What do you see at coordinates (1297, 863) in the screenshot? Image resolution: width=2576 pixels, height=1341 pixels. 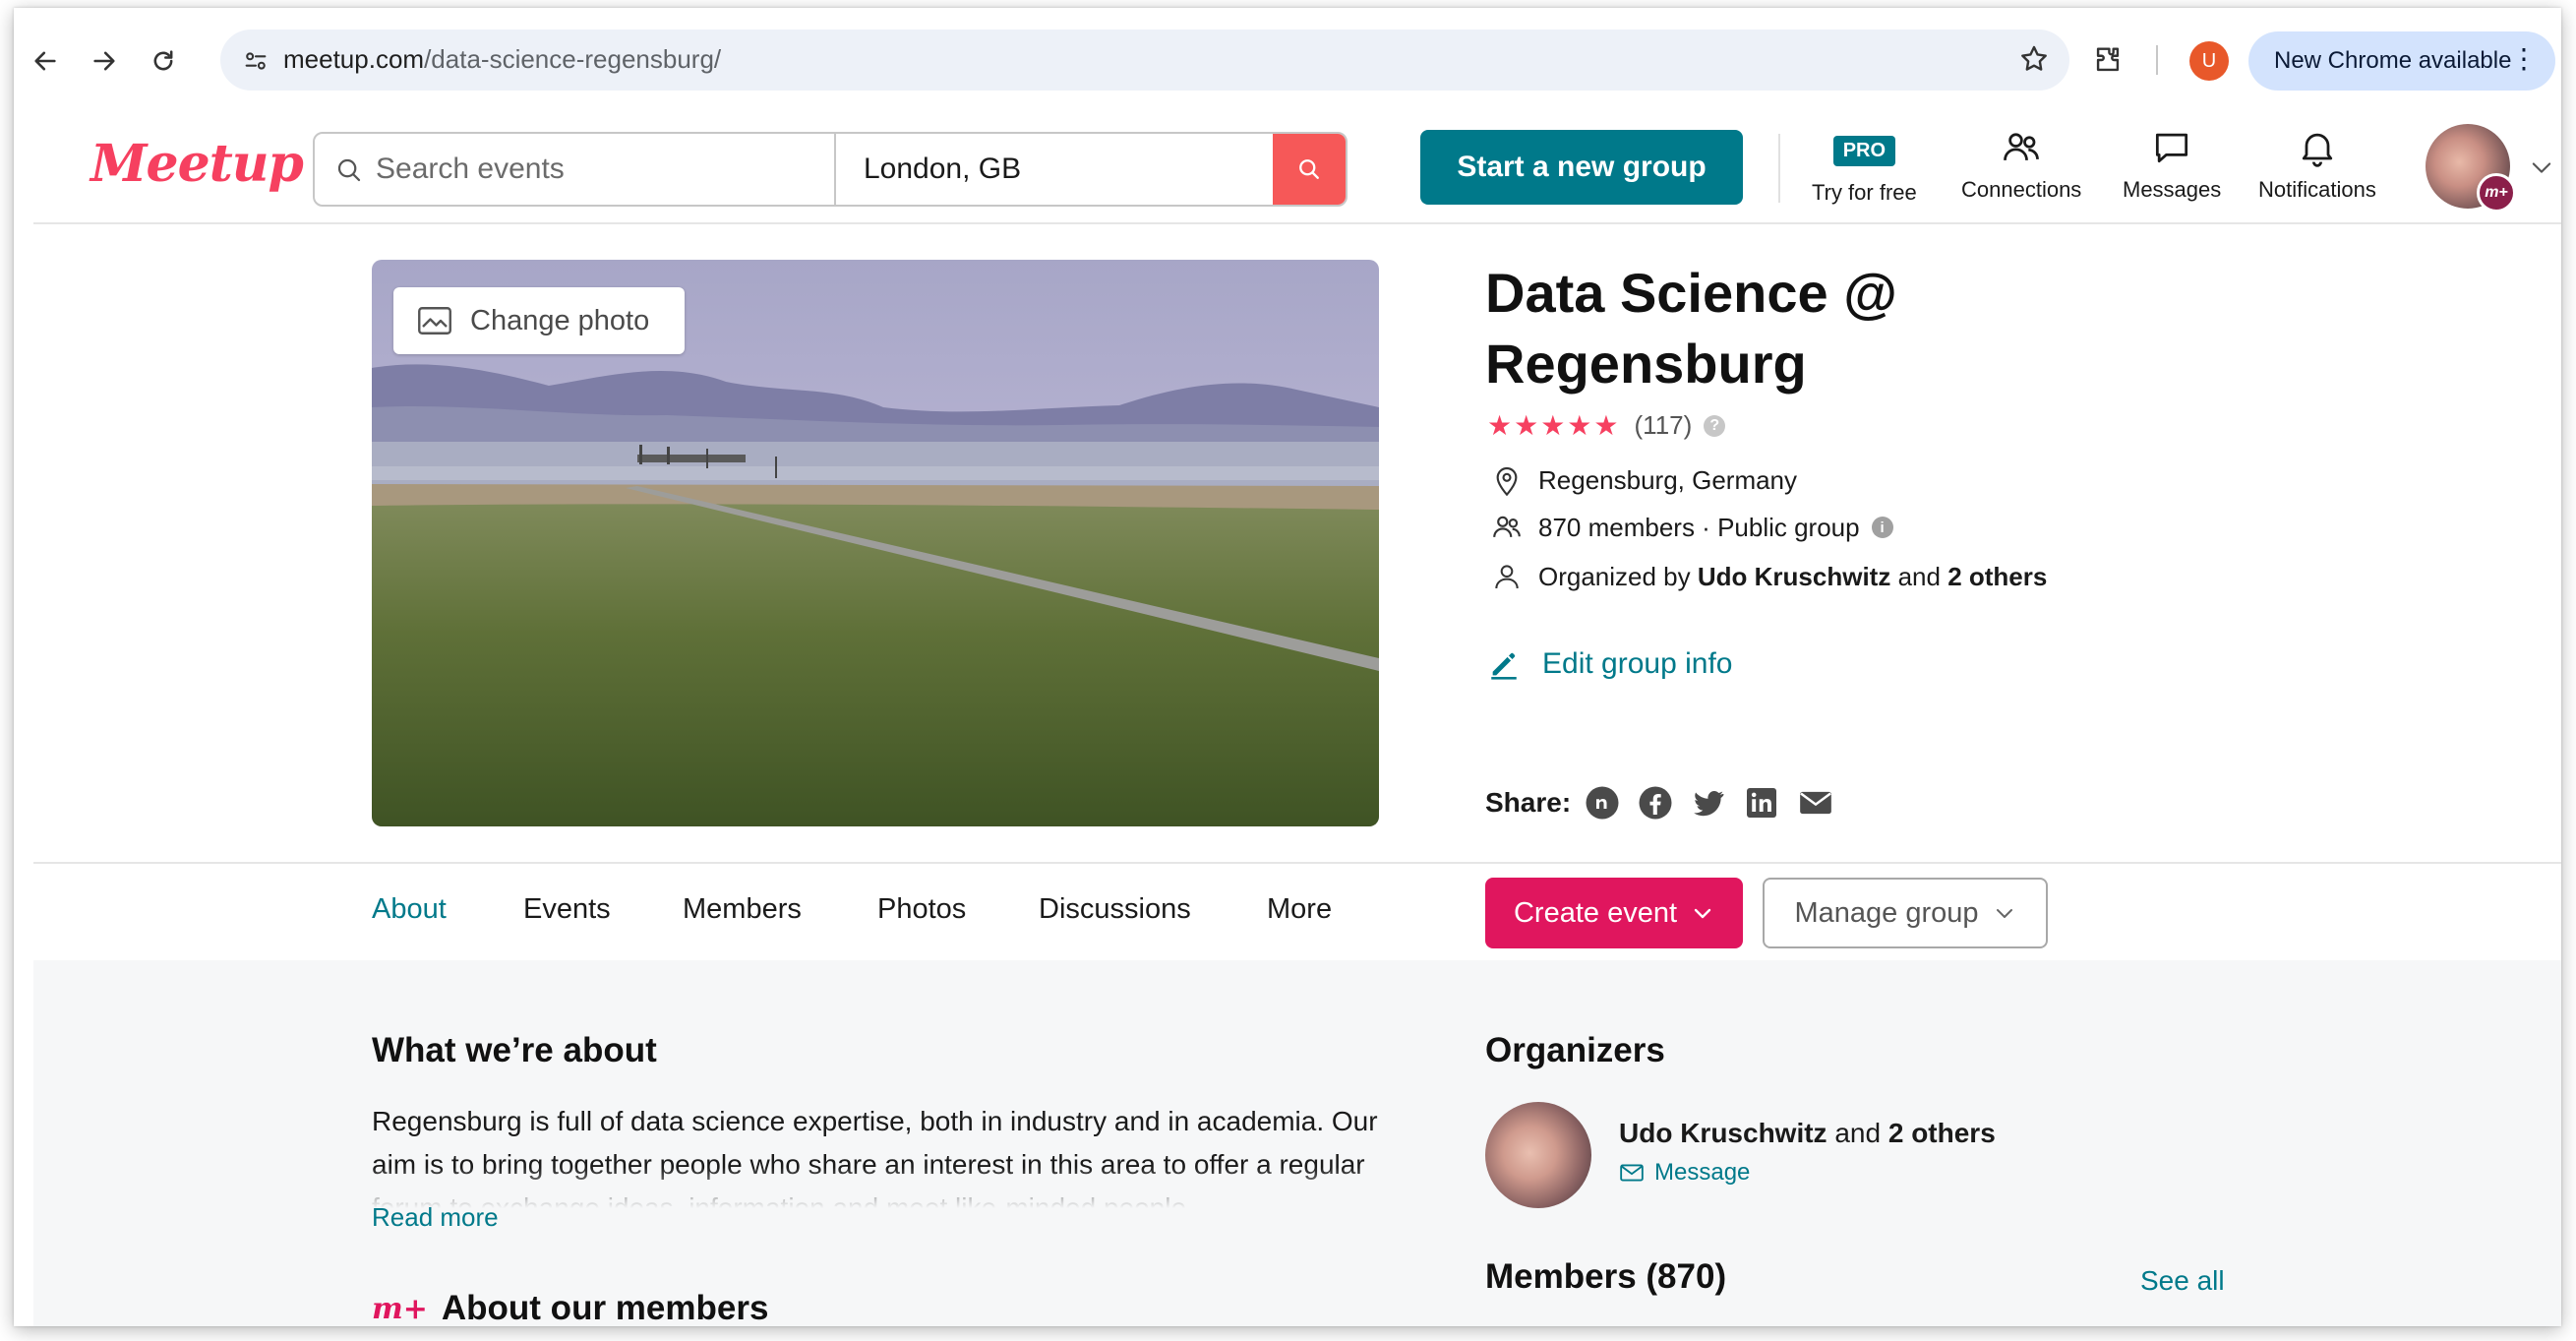 I see `tabs-divider` at bounding box center [1297, 863].